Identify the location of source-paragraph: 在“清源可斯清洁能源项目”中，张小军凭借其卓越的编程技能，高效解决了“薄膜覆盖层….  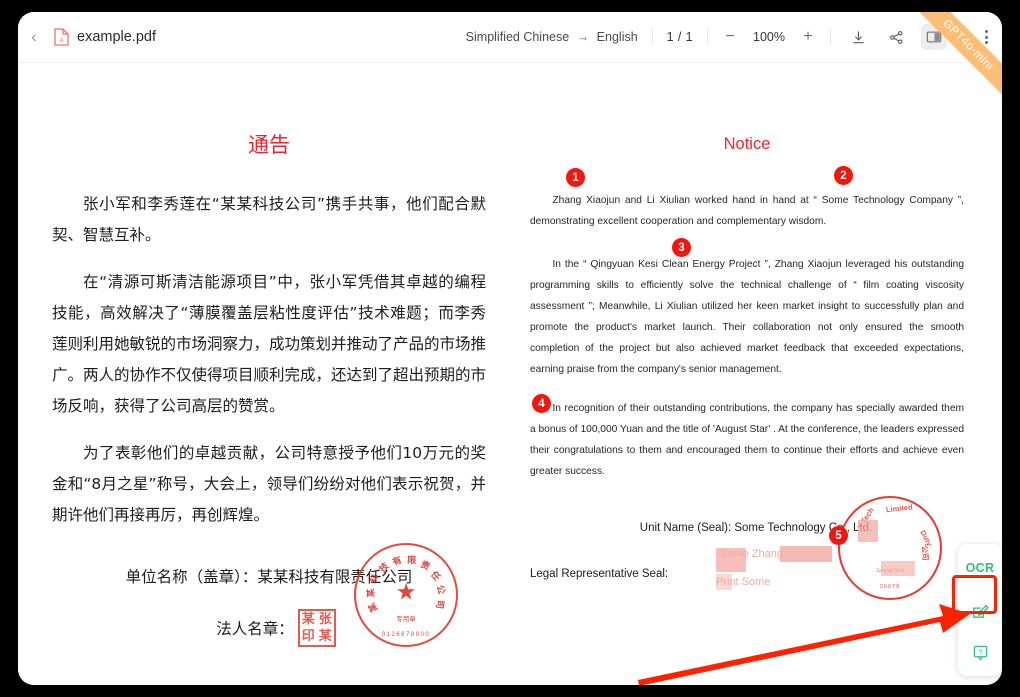
(269, 344).